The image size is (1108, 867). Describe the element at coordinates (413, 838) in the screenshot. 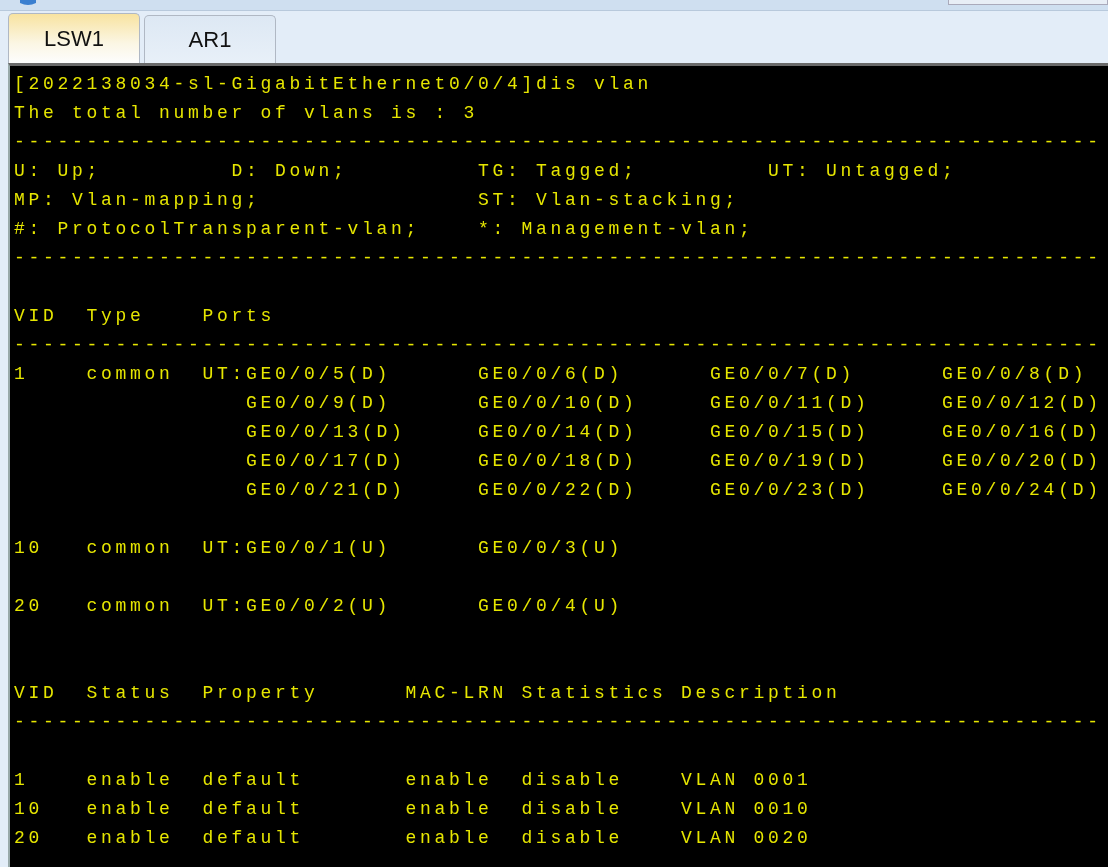

I see `terminal-line: 20 enable default enable disable VLAN 0020` at that location.